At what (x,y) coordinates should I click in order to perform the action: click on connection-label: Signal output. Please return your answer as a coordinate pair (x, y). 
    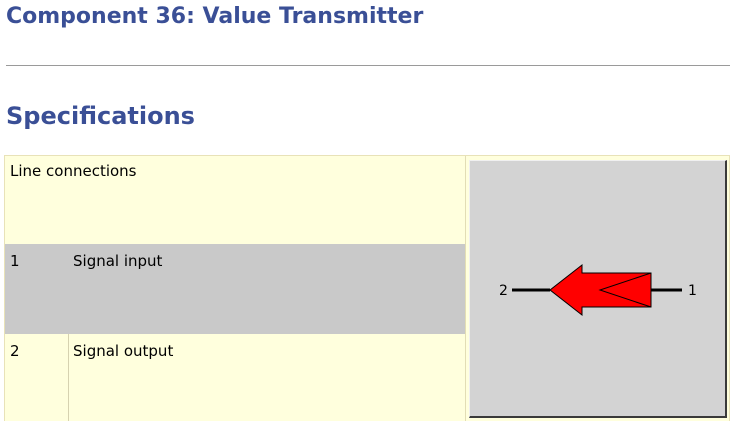
    Looking at the image, I should click on (123, 351).